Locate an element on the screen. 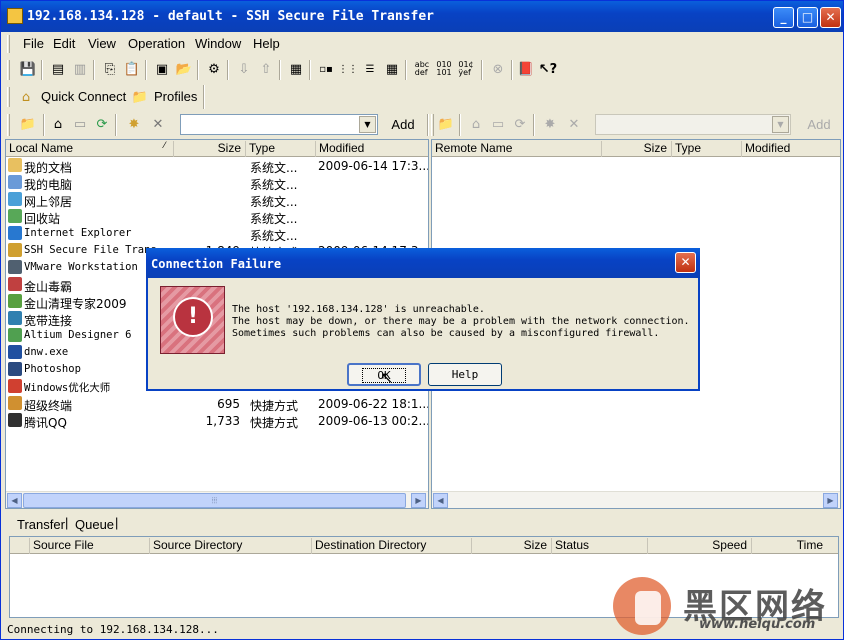 Image resolution: width=844 pixels, height=640 pixels. remote-create-folder-icon: ✸ is located at coordinates (550, 124).